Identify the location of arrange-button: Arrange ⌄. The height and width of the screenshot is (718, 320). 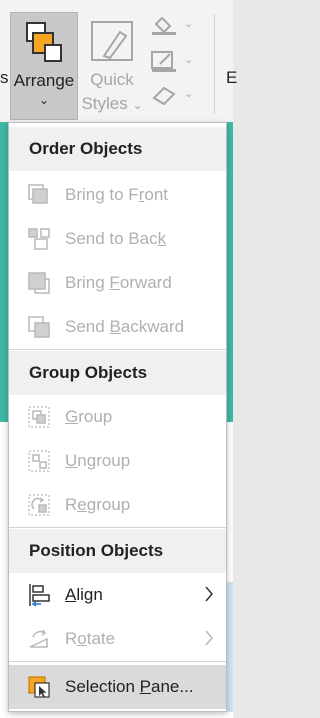
(44, 66).